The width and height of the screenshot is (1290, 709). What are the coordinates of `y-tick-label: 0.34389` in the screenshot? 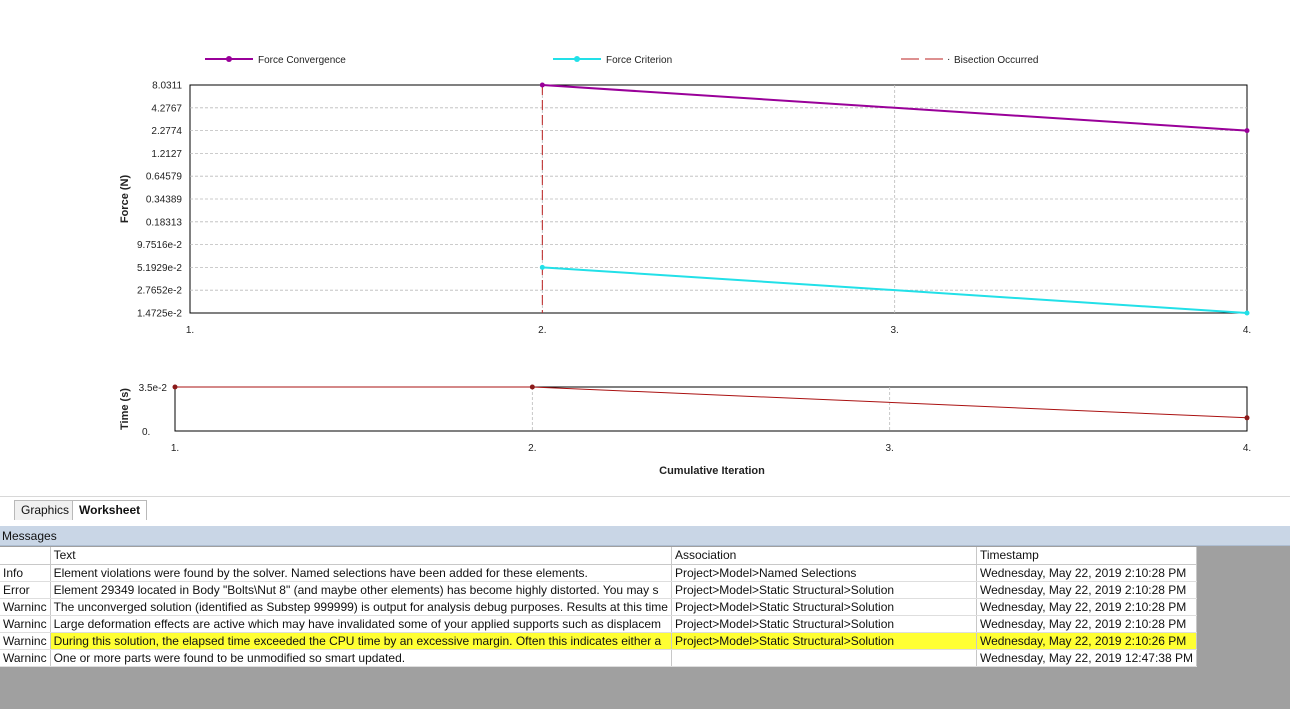 It's located at (164, 200).